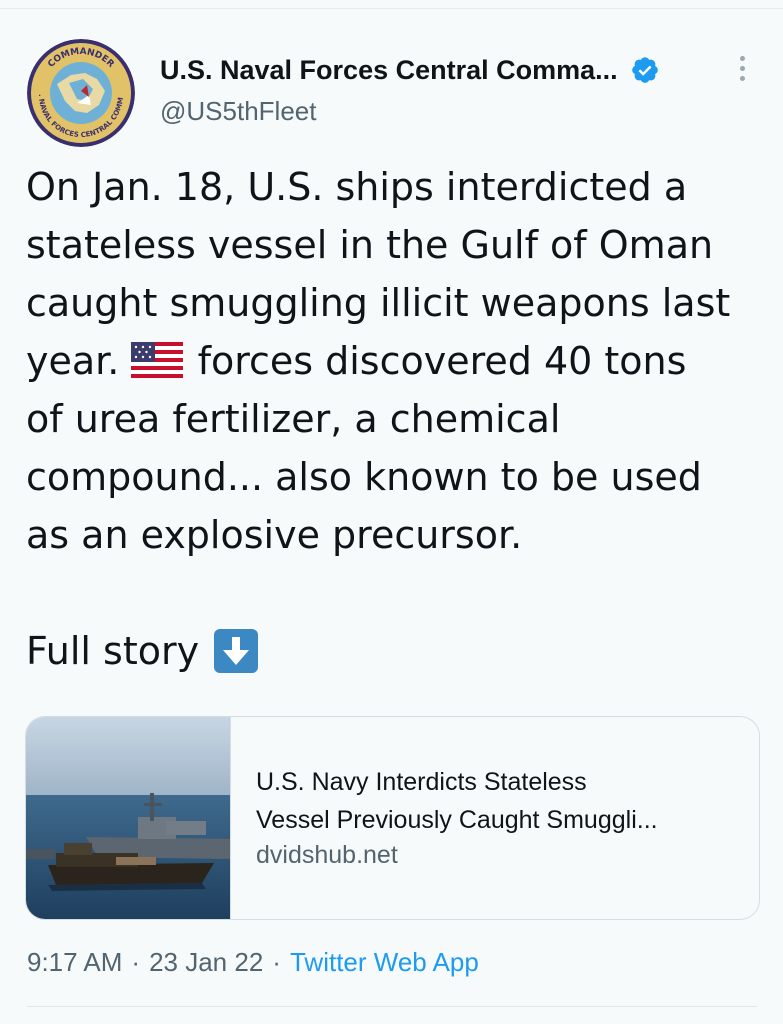  Describe the element at coordinates (421, 782) in the screenshot. I see `card-title-line: U.S. Navy Interdicts Stateless` at that location.